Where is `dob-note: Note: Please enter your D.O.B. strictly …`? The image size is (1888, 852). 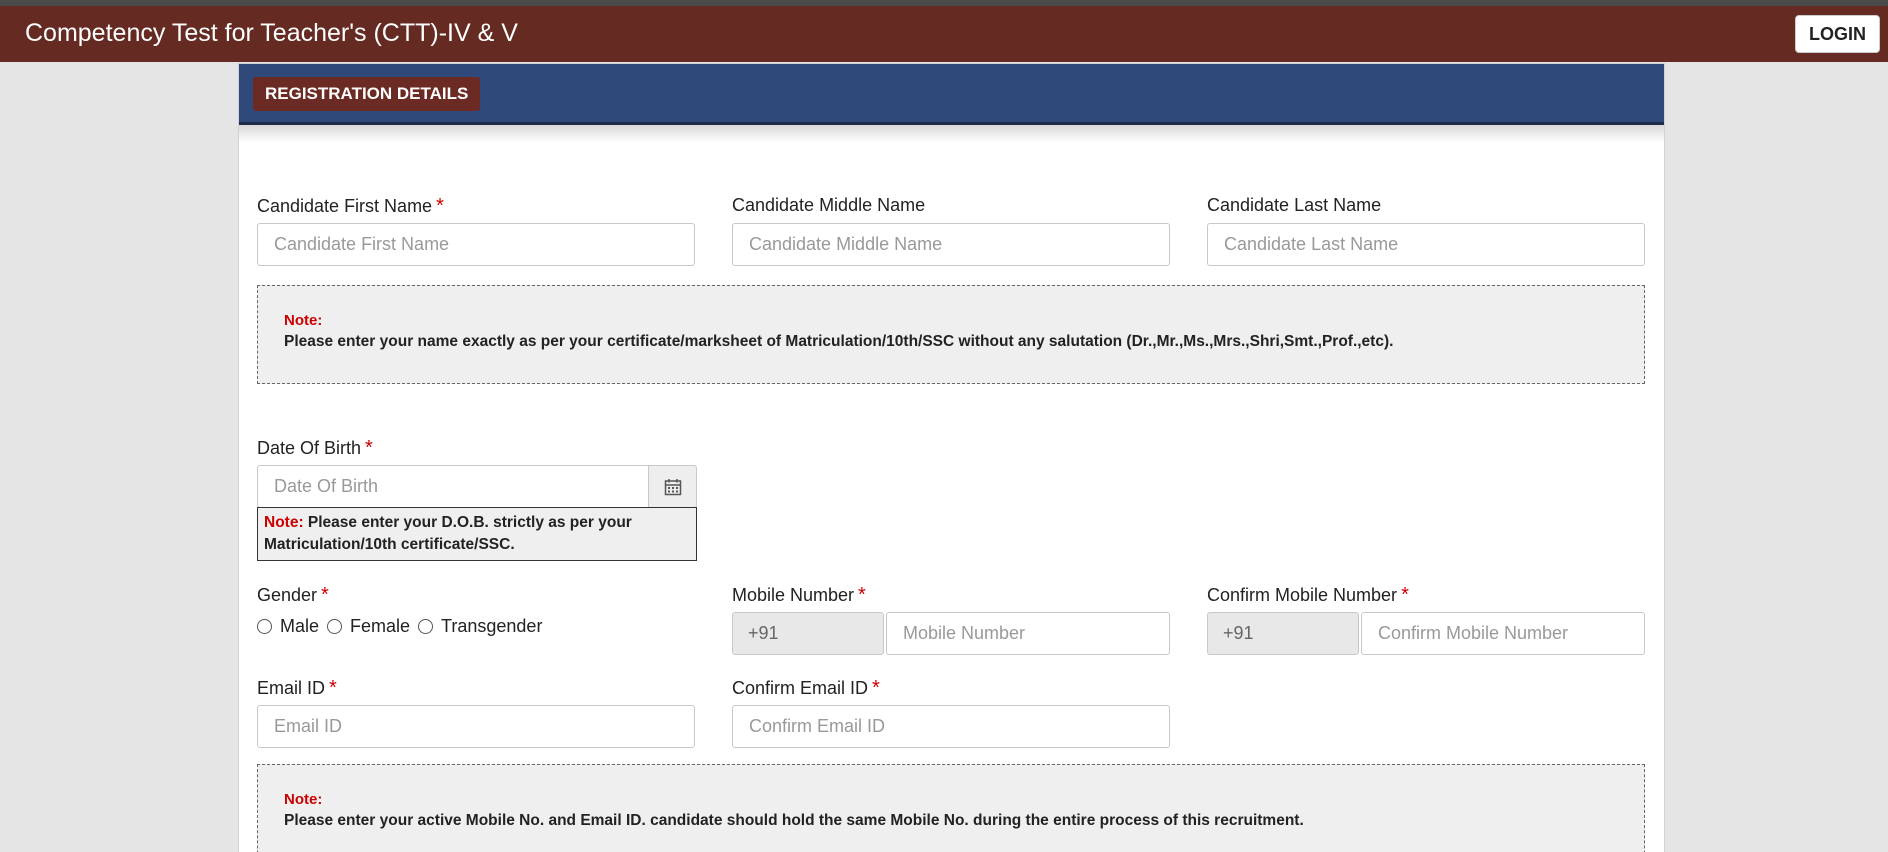 dob-note: Note: Please enter your D.O.B. strictly … is located at coordinates (477, 534).